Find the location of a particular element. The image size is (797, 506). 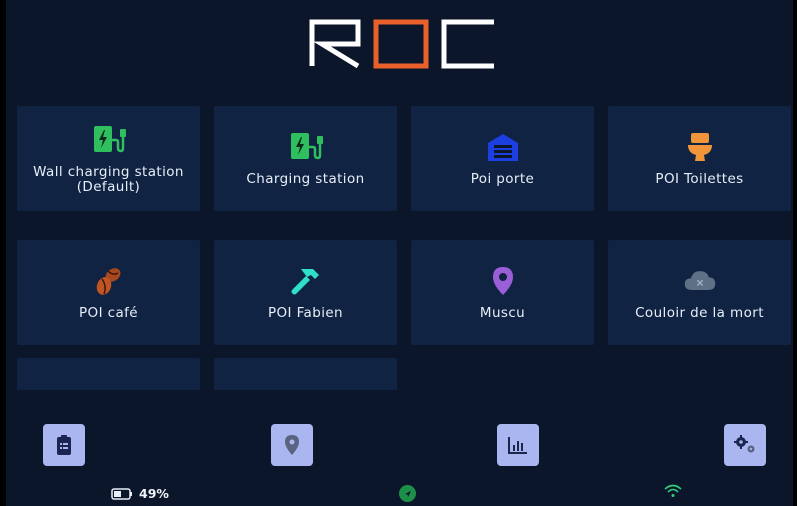

hammer-icon is located at coordinates (306, 281).